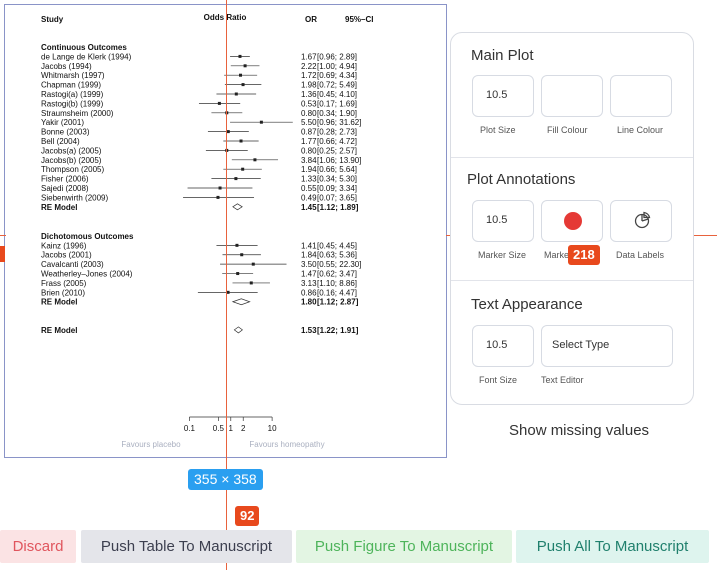 This screenshot has height=570, width=717. What do you see at coordinates (337, 188) in the screenshot?
I see `study-ci-value: [0.09; 3.34]` at bounding box center [337, 188].